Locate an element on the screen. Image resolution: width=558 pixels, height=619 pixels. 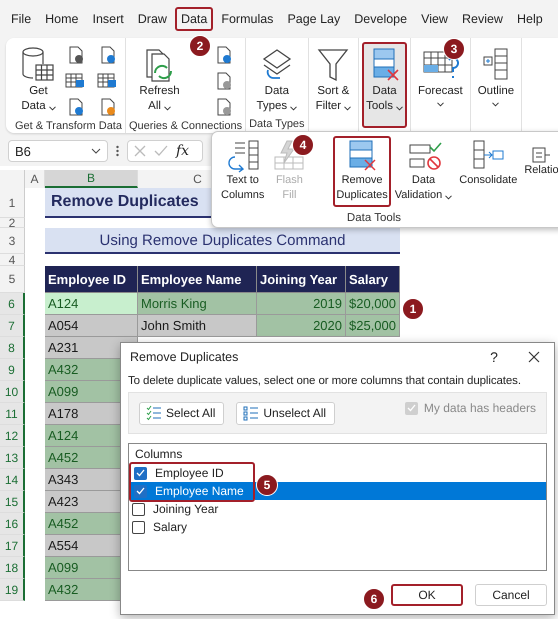
relationships-icon is located at coordinates (541, 155).